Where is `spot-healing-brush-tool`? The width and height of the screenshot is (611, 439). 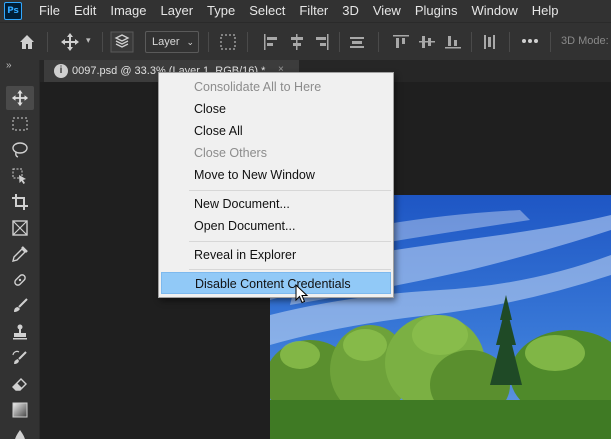
spot-healing-brush-tool is located at coordinates (20, 280).